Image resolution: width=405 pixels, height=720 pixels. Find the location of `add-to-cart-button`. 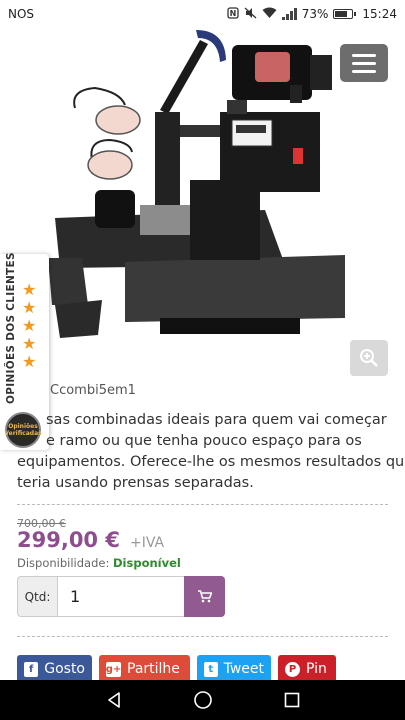

add-to-cart-button is located at coordinates (204, 596).